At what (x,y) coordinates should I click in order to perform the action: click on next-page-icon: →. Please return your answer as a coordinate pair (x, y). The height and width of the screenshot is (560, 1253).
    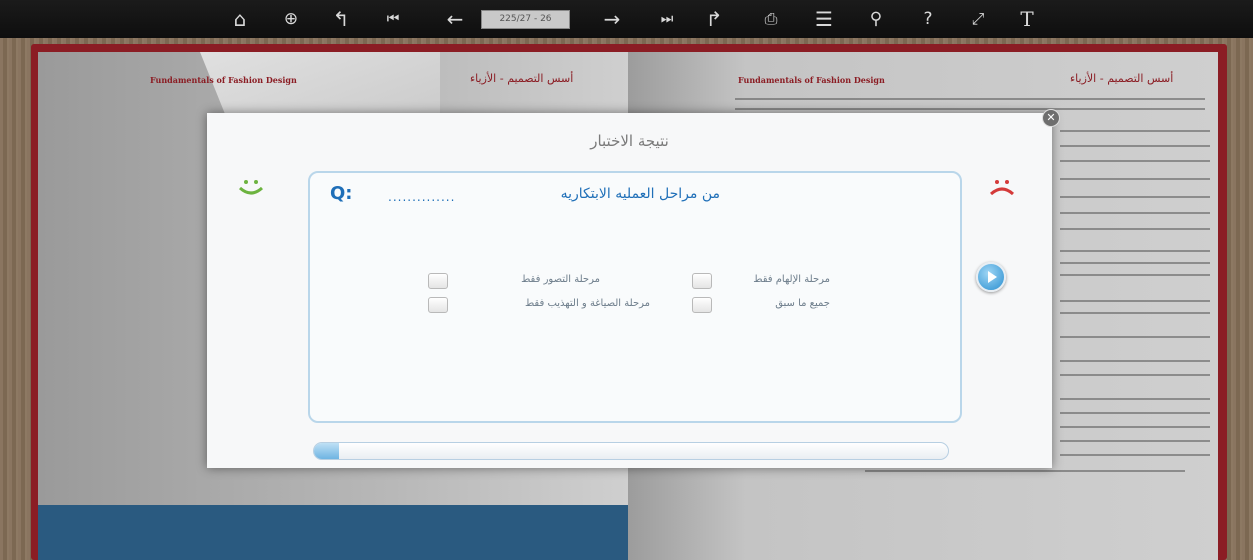
    Looking at the image, I should click on (612, 19).